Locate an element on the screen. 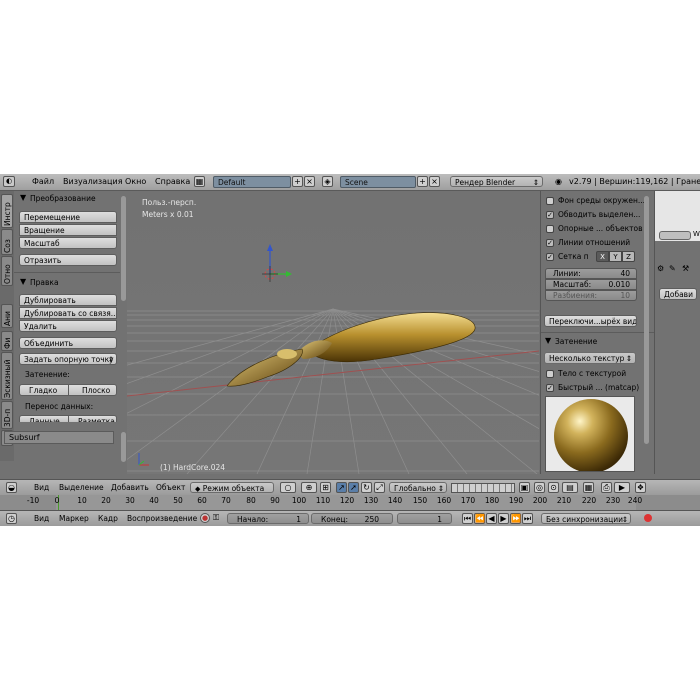 This screenshot has height=700, width=700. timeline-menu-view: Вид is located at coordinates (41, 518).